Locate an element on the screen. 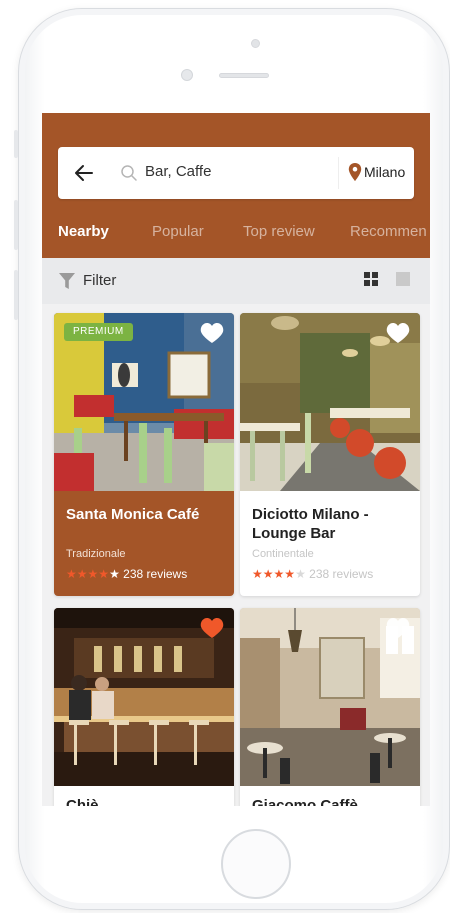  tab-popular: Popular is located at coordinates (178, 231).